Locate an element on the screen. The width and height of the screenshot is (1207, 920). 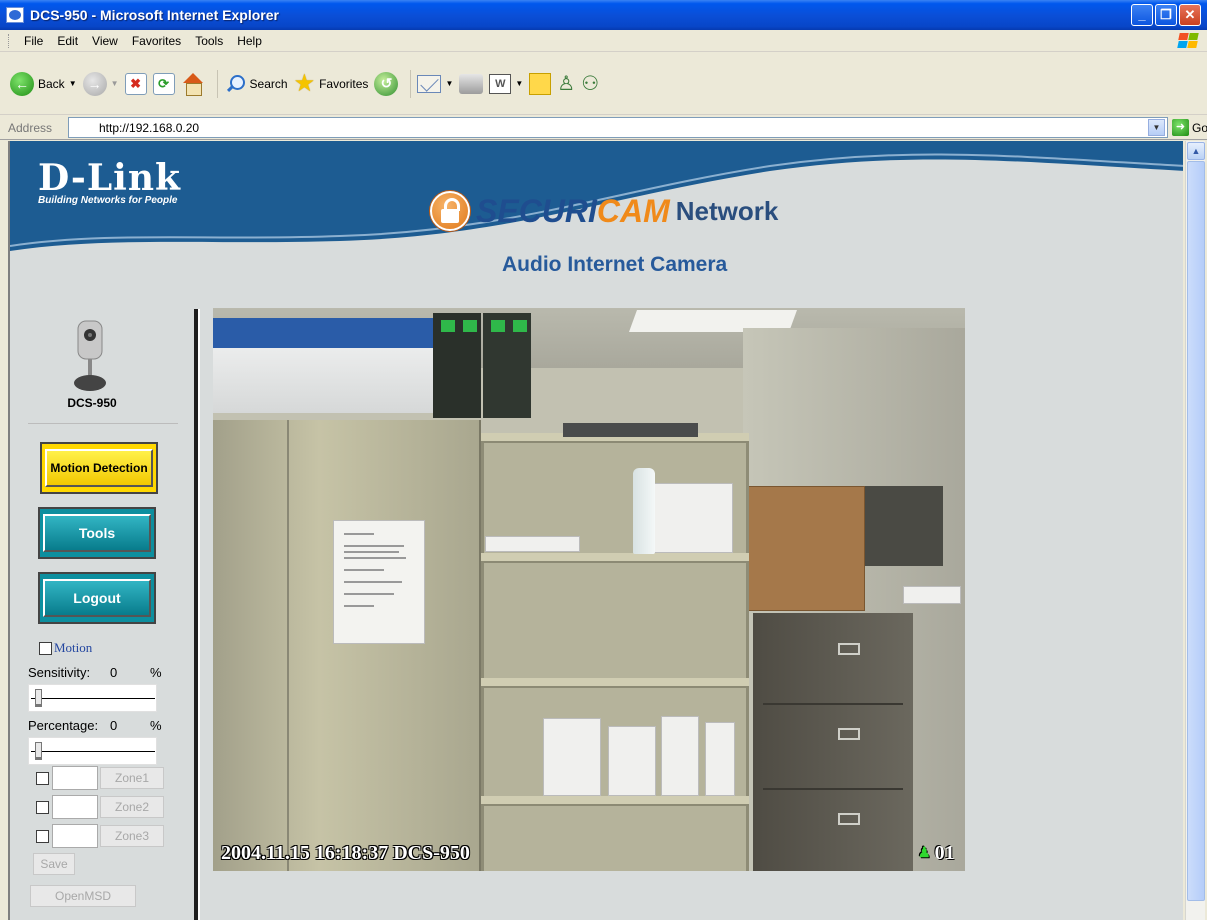
panel-divider is located at coordinates (197, 614).